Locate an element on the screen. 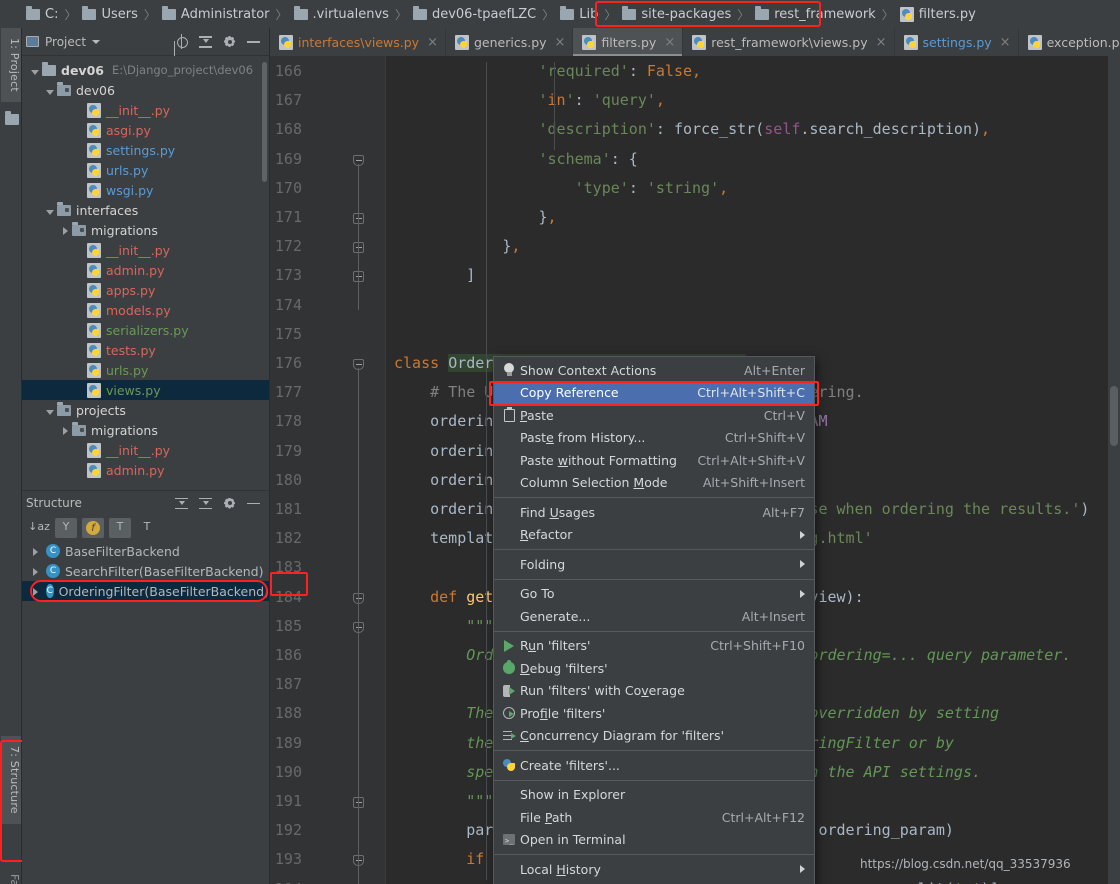  code-line-191: """ is located at coordinates (443, 801).